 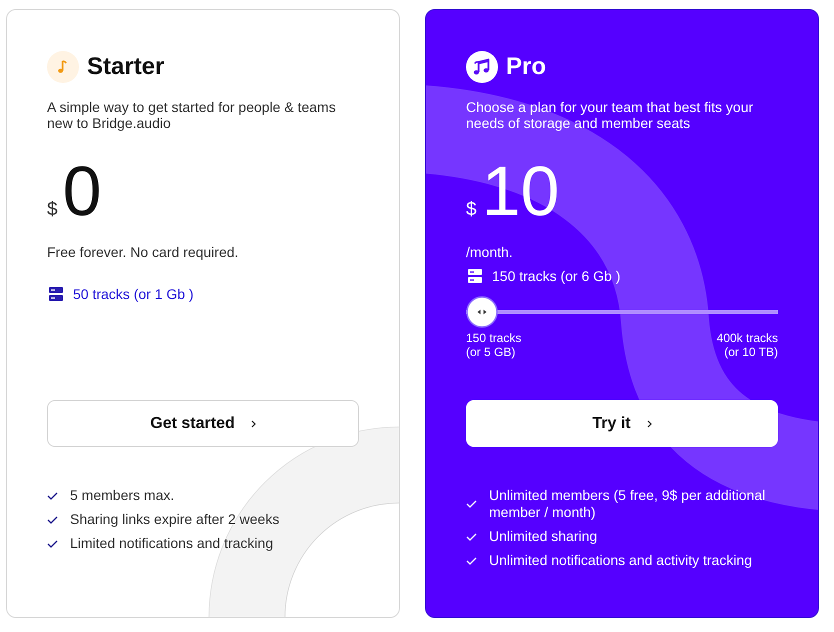 What do you see at coordinates (627, 504) in the screenshot?
I see `feature-text: Unlimited members (5 free, 9$ per additional member / month)` at bounding box center [627, 504].